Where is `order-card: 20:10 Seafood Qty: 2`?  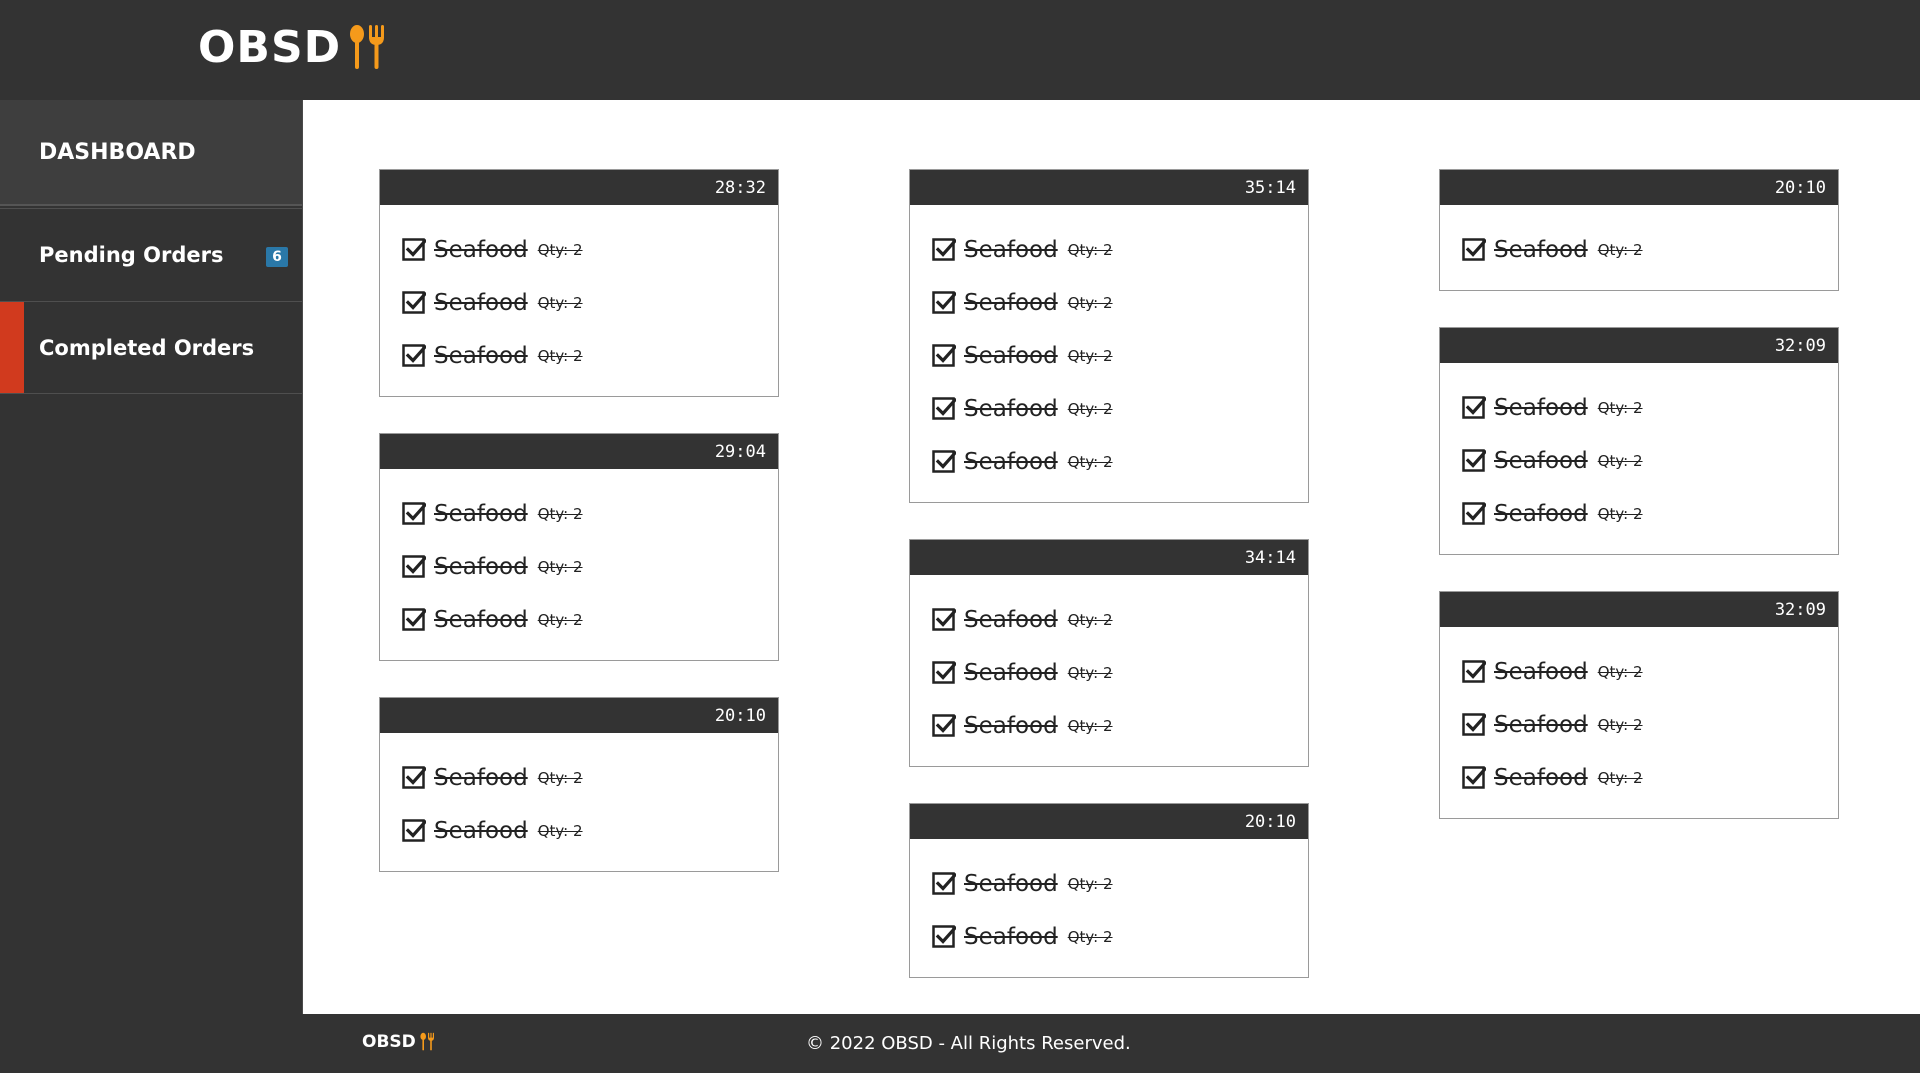
order-card: 20:10 Seafood Qty: 2 is located at coordinates (1639, 230).